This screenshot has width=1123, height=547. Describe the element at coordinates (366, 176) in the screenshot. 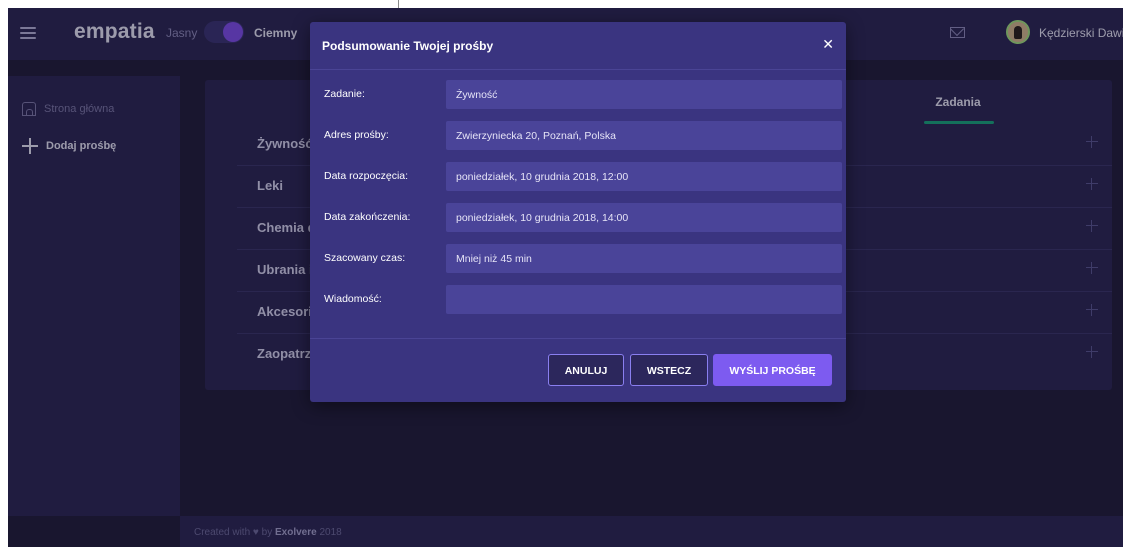

I see `field-label: Data rozpoczęcia:` at that location.